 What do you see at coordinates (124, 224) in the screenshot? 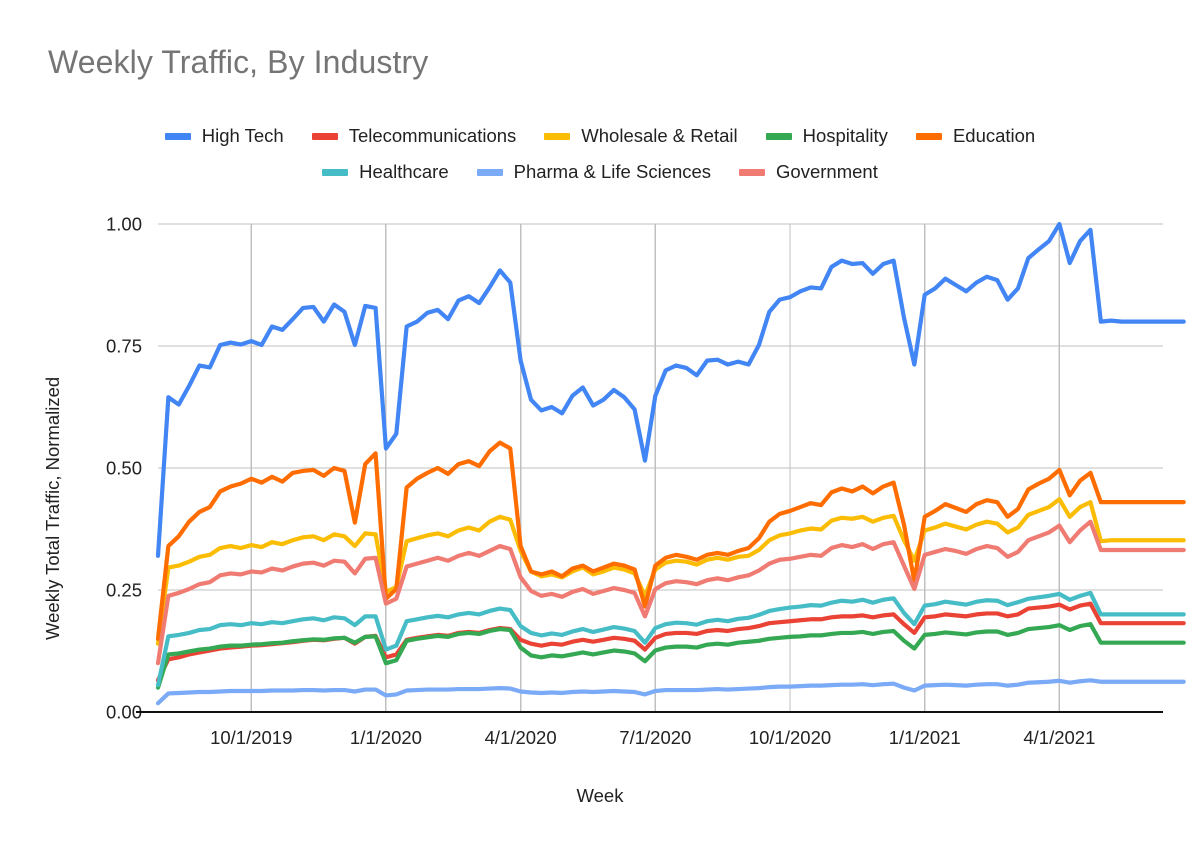
I see `y-tick-label: 1.00` at bounding box center [124, 224].